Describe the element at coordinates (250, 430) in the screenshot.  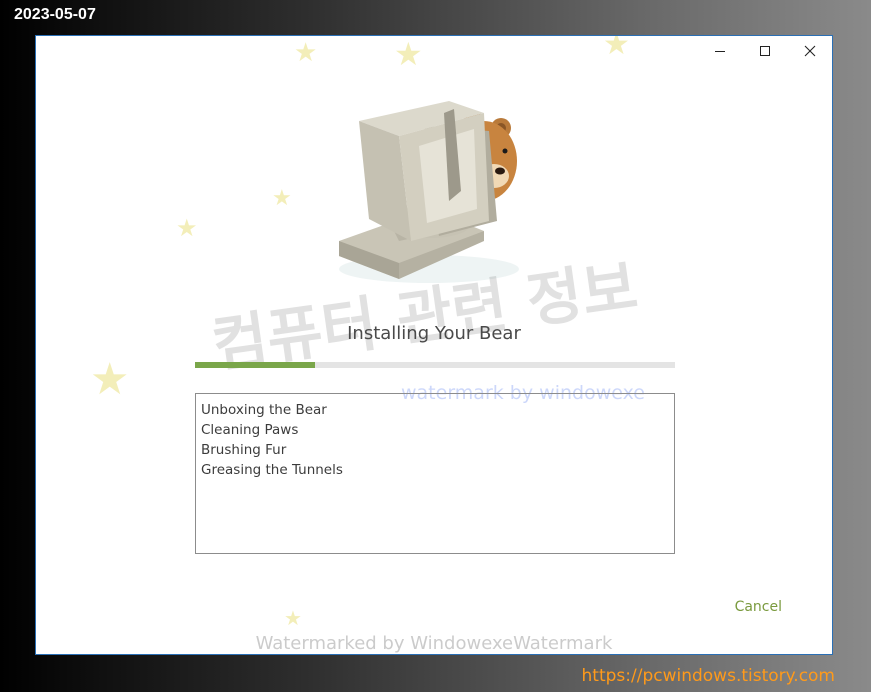
I see `log-line: Cleaning Paws` at that location.